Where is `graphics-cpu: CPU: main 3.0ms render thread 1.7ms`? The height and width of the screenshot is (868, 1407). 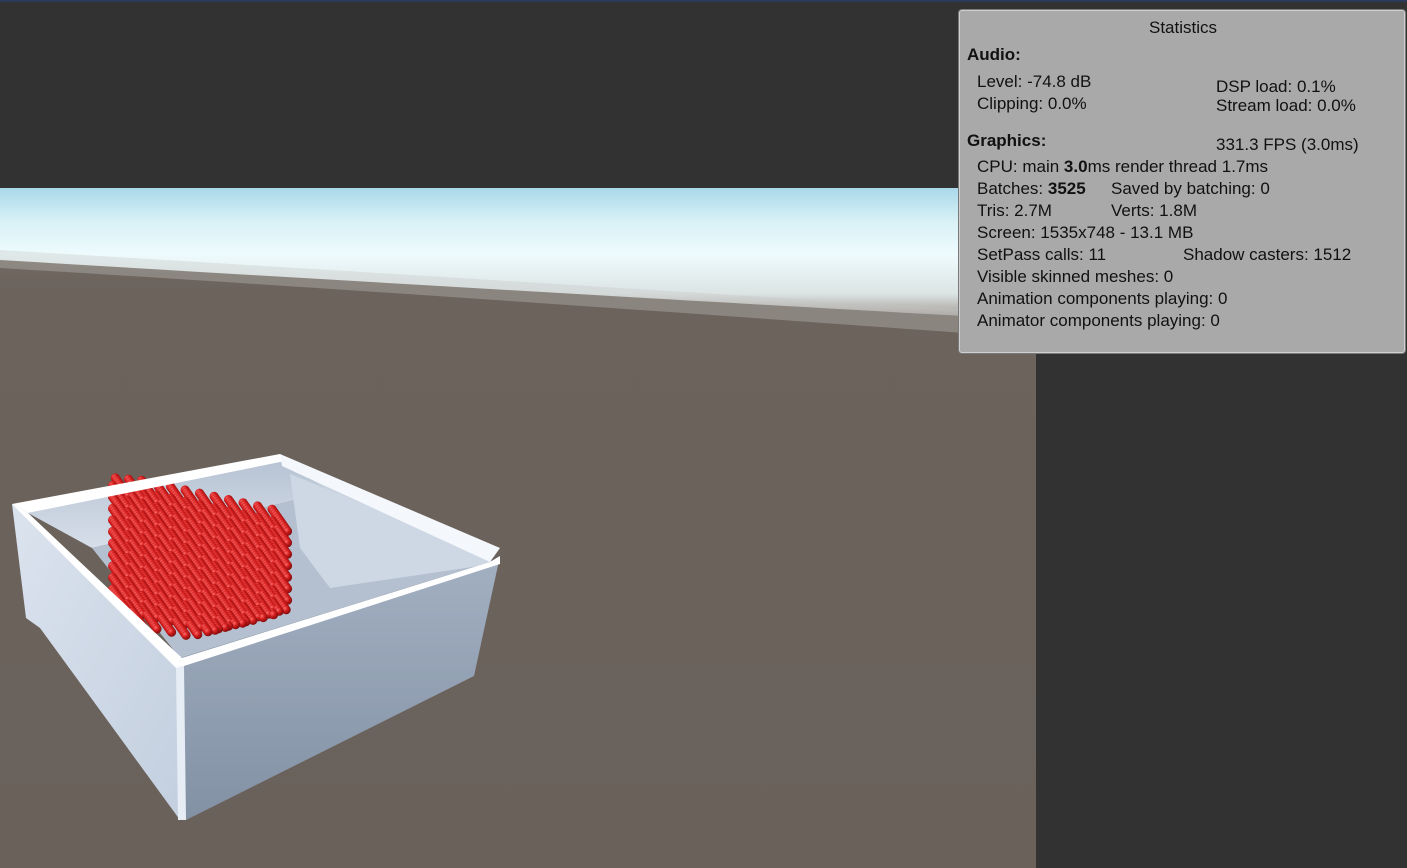 graphics-cpu: CPU: main 3.0ms render thread 1.7ms is located at coordinates (1122, 167).